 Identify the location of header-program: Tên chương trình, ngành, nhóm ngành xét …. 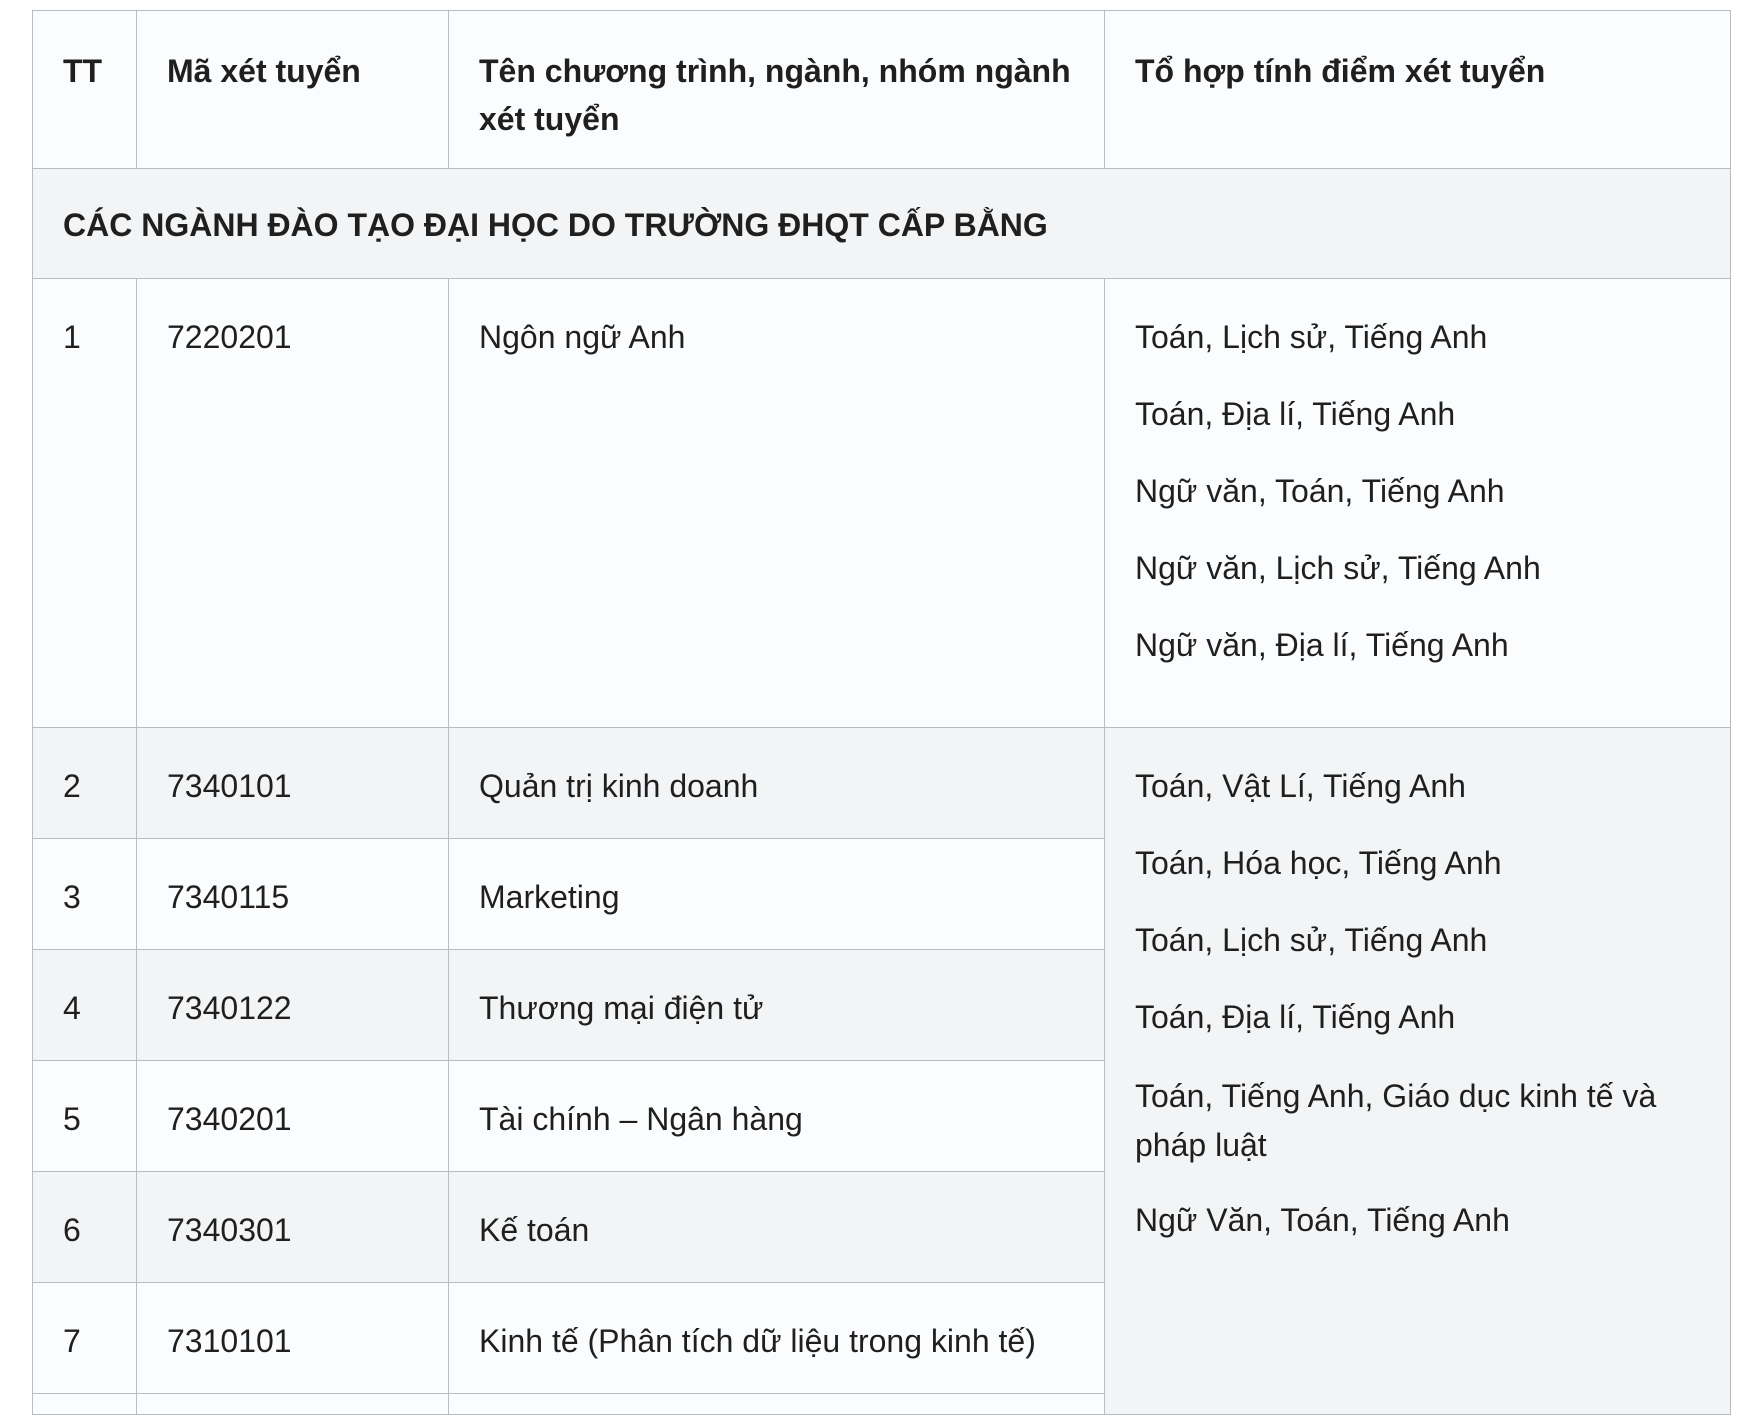
(776, 89).